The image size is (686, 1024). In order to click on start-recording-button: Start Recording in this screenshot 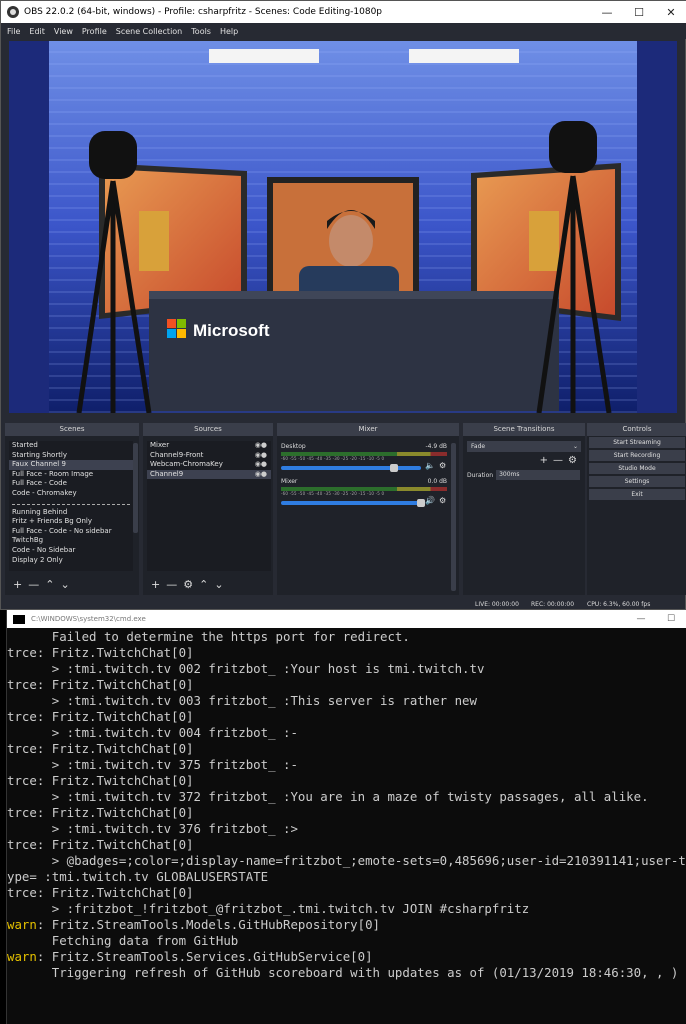, I will do `click(637, 455)`.